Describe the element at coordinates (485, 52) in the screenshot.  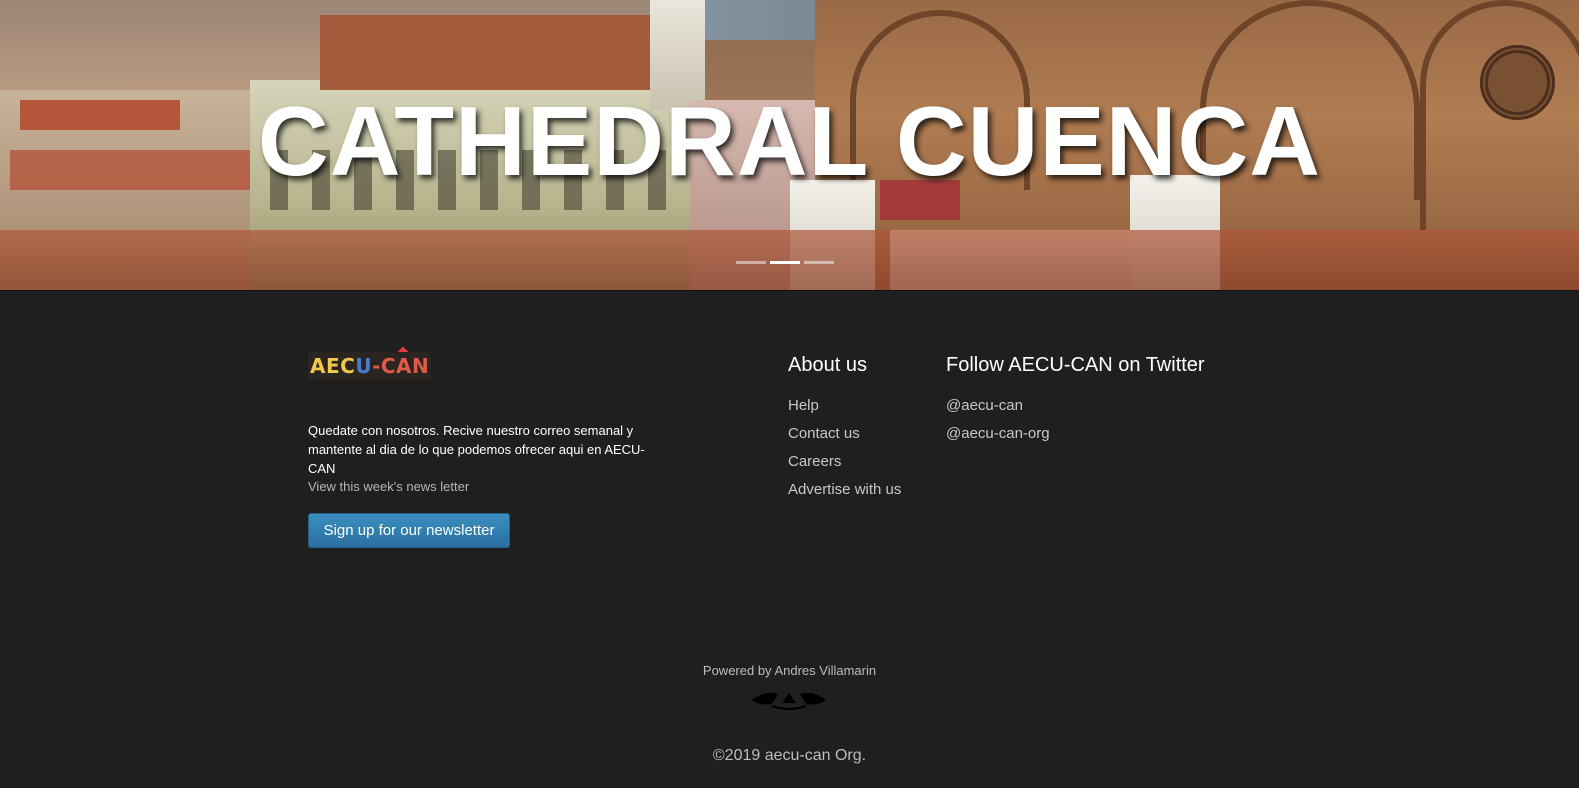
I see `hero-roof` at that location.